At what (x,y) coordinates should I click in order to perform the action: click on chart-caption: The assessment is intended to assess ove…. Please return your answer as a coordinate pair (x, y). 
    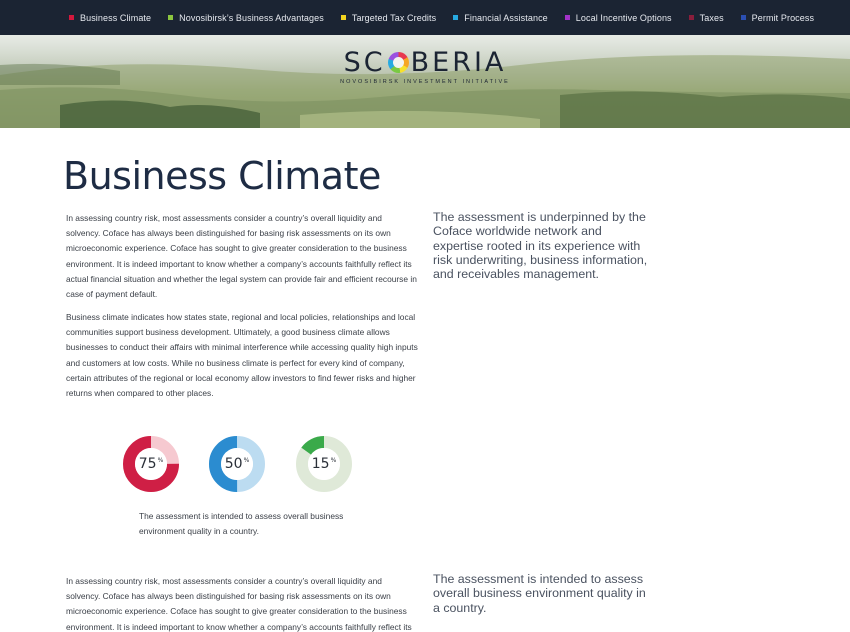
    Looking at the image, I should click on (241, 524).